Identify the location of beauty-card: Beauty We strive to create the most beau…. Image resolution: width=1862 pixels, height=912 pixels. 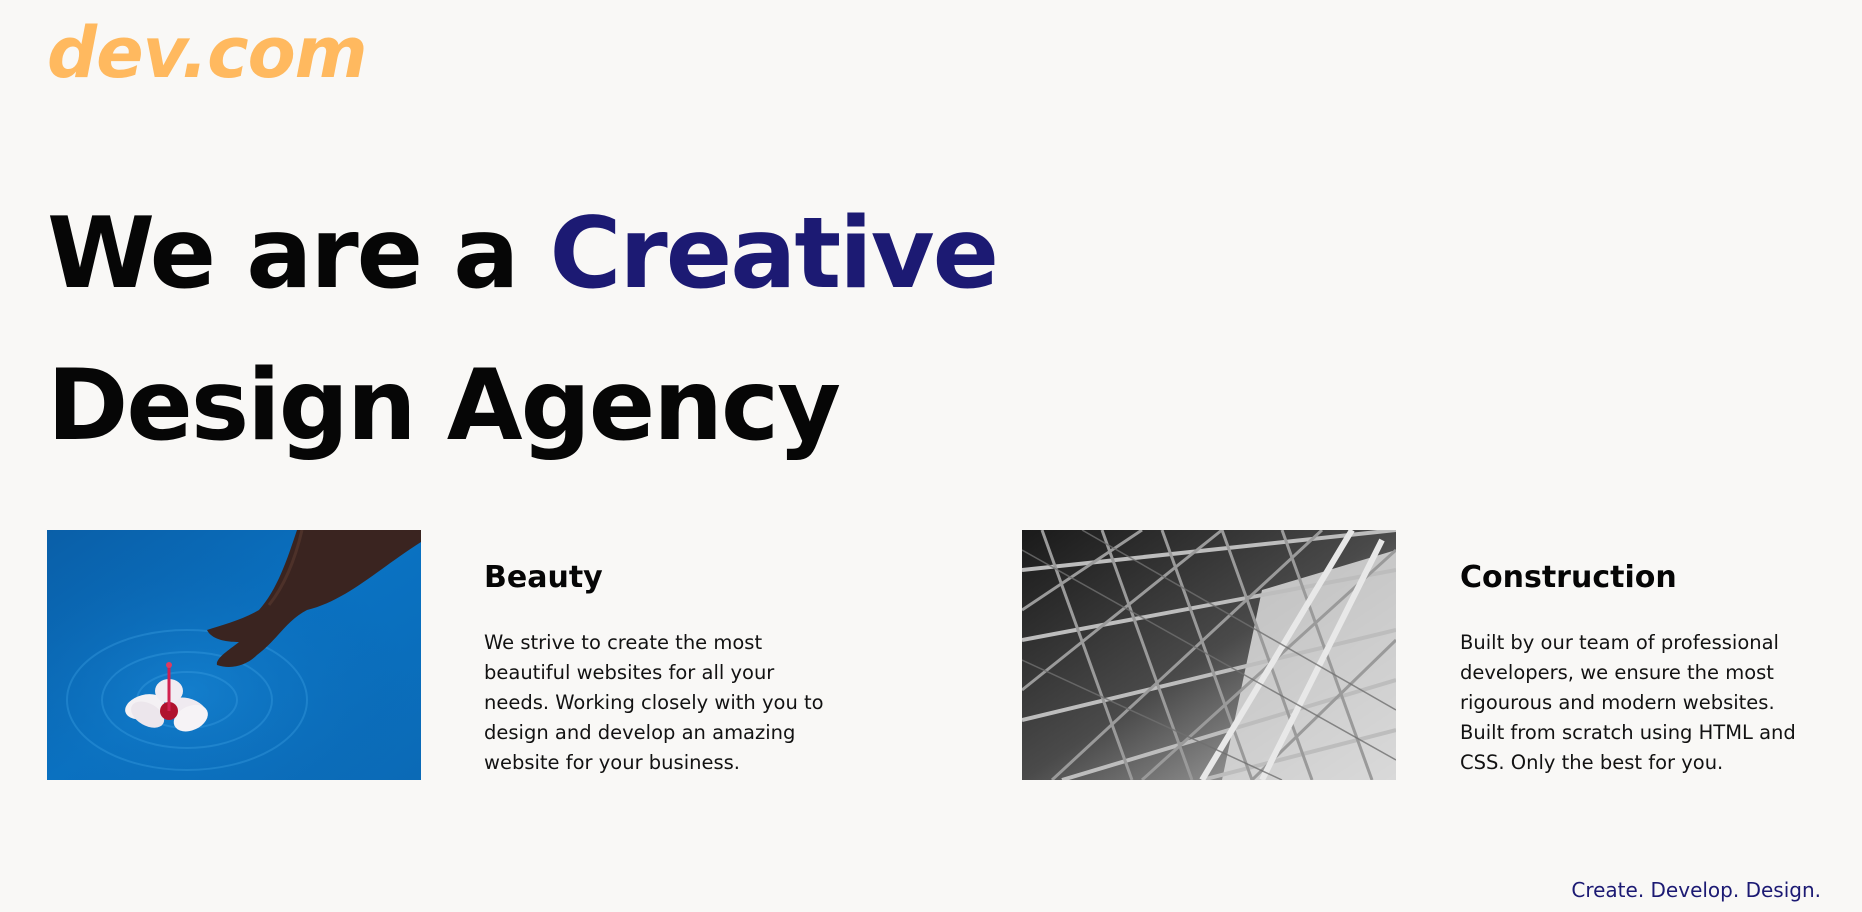
(664, 667).